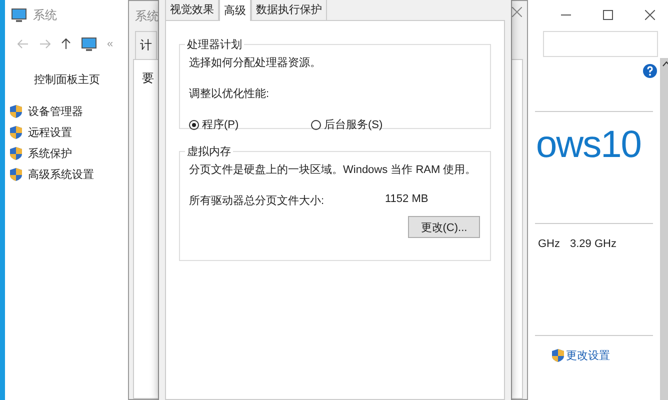 This screenshot has height=400, width=668. Describe the element at coordinates (235, 10) in the screenshot. I see `tab: 高级` at that location.